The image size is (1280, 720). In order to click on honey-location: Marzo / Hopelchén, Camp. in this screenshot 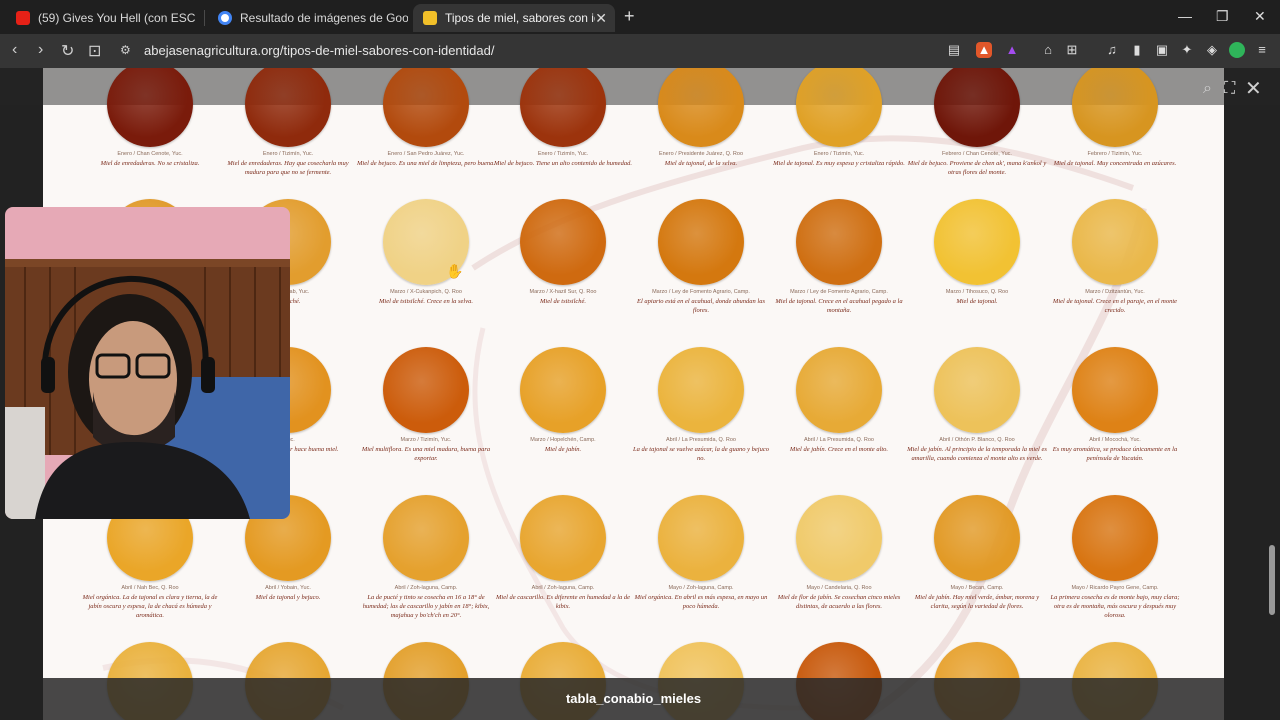, I will do `click(563, 440)`.